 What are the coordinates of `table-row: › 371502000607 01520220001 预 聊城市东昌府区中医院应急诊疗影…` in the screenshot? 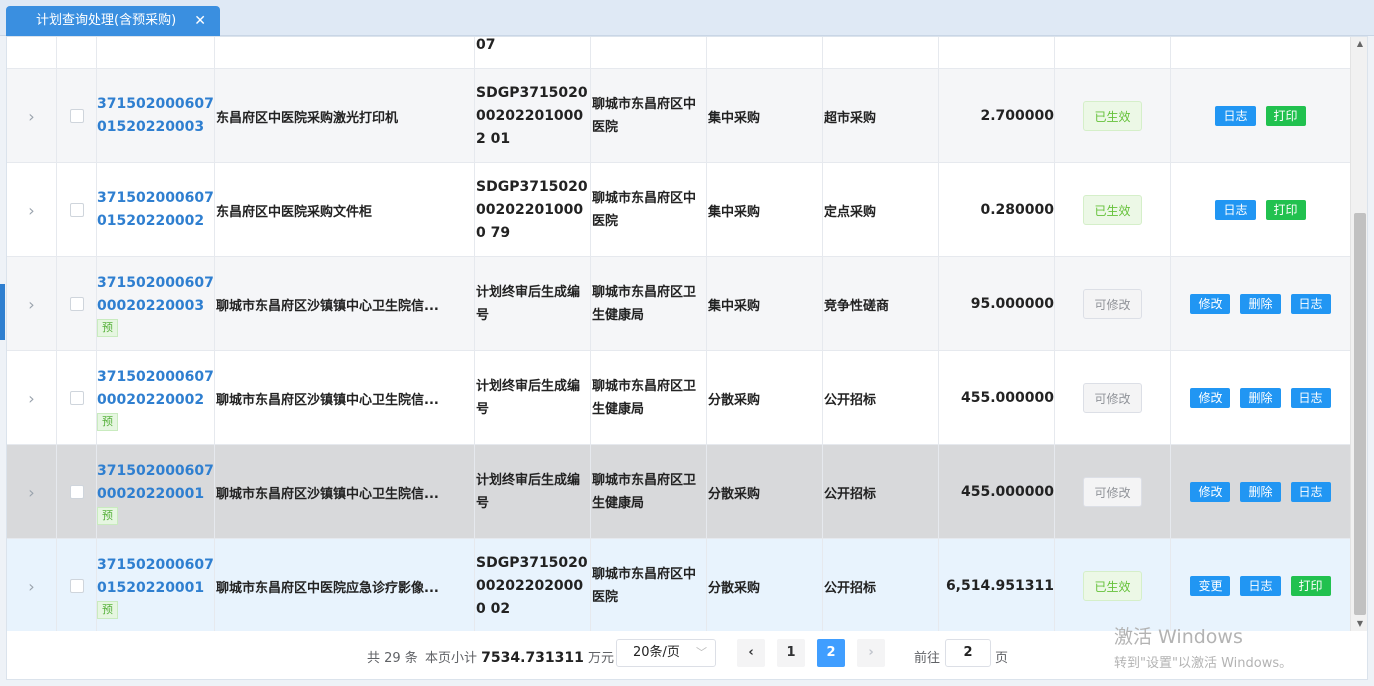 It's located at (678, 585).